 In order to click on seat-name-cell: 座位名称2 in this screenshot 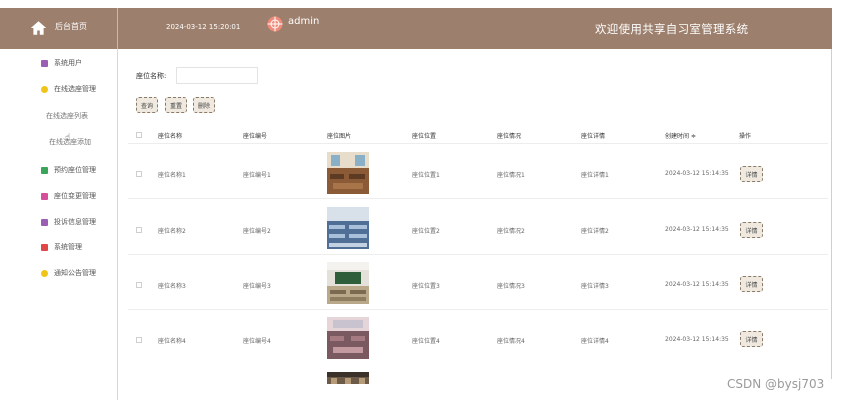, I will do `click(172, 231)`.